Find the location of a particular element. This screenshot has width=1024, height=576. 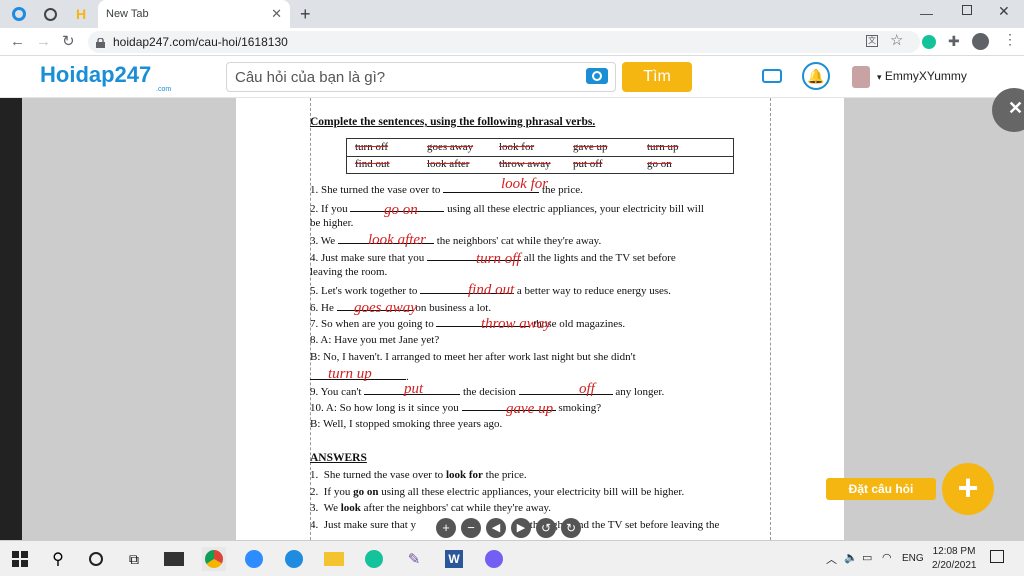

tab-hoidap-pinned: H is located at coordinates (83, 14).